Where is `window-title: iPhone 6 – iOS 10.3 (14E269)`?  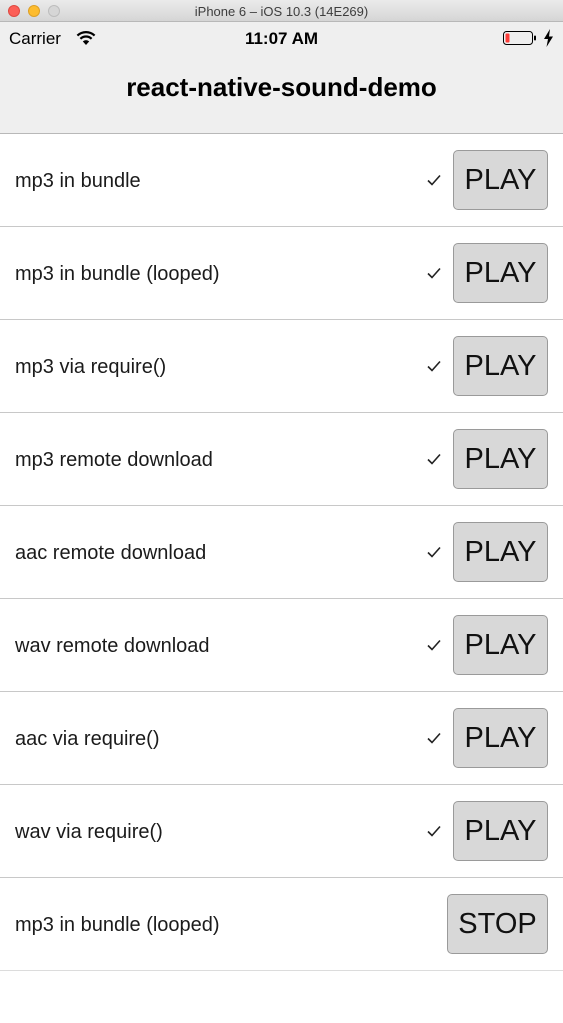
window-title: iPhone 6 – iOS 10.3 (14E269) is located at coordinates (281, 11).